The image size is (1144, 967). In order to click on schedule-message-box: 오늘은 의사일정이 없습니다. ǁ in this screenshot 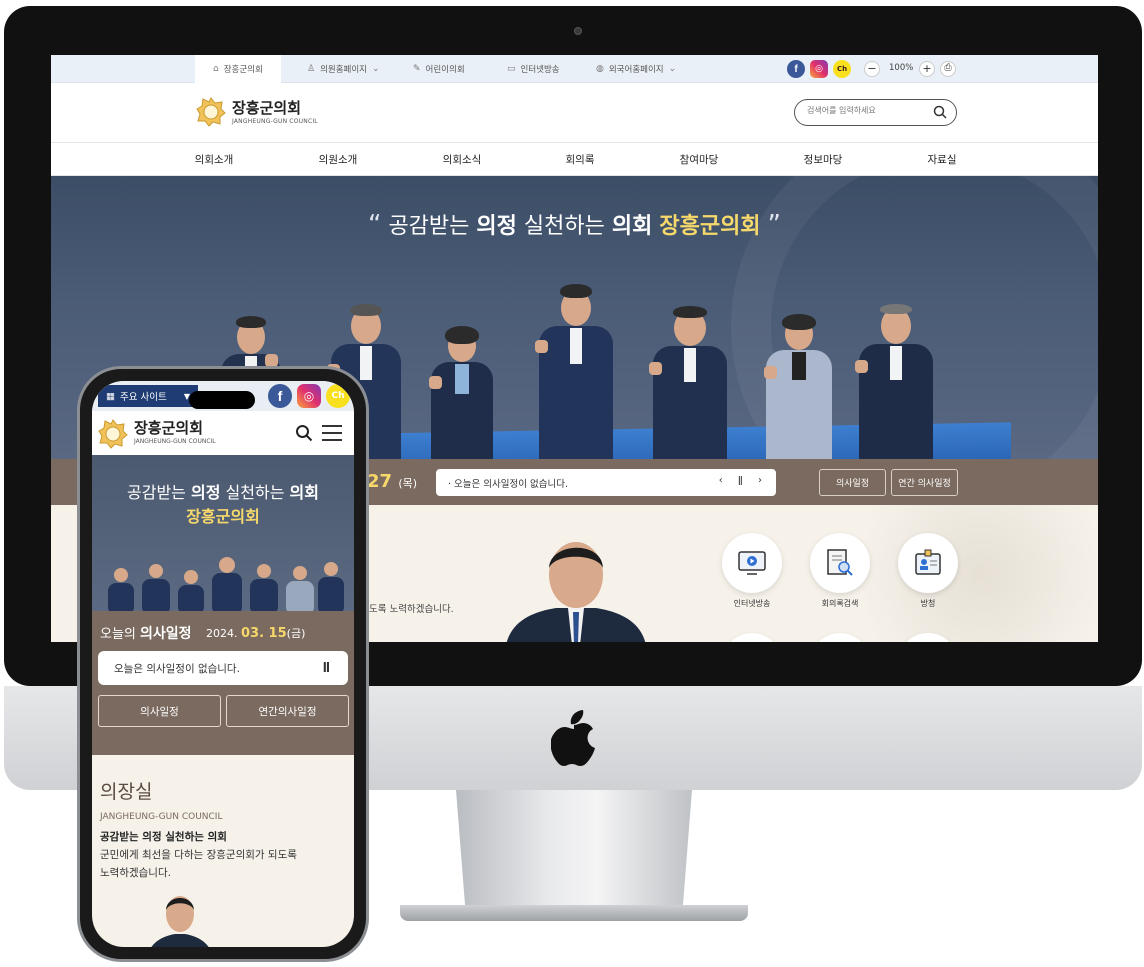, I will do `click(223, 668)`.